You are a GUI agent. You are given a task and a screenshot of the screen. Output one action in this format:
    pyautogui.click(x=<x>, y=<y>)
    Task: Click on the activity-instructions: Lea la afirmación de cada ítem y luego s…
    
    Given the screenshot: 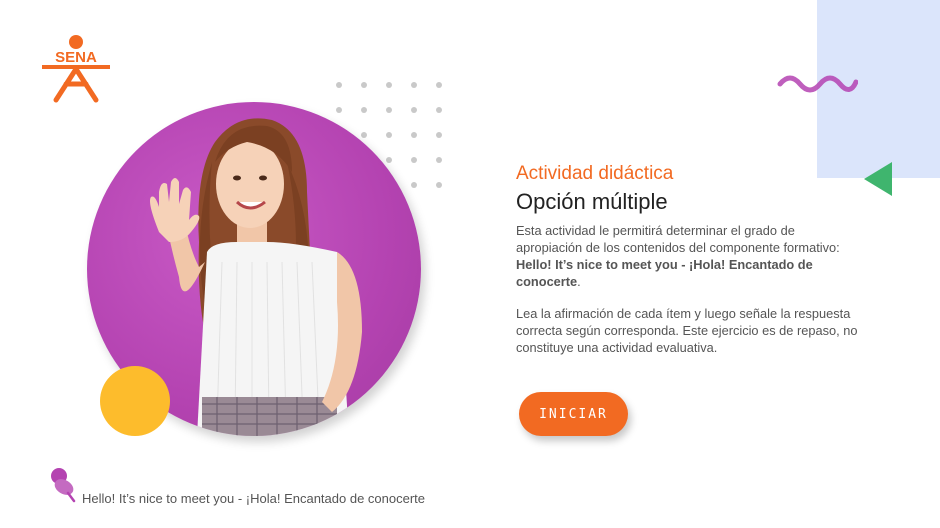 What is the action you would take?
    pyautogui.click(x=687, y=330)
    